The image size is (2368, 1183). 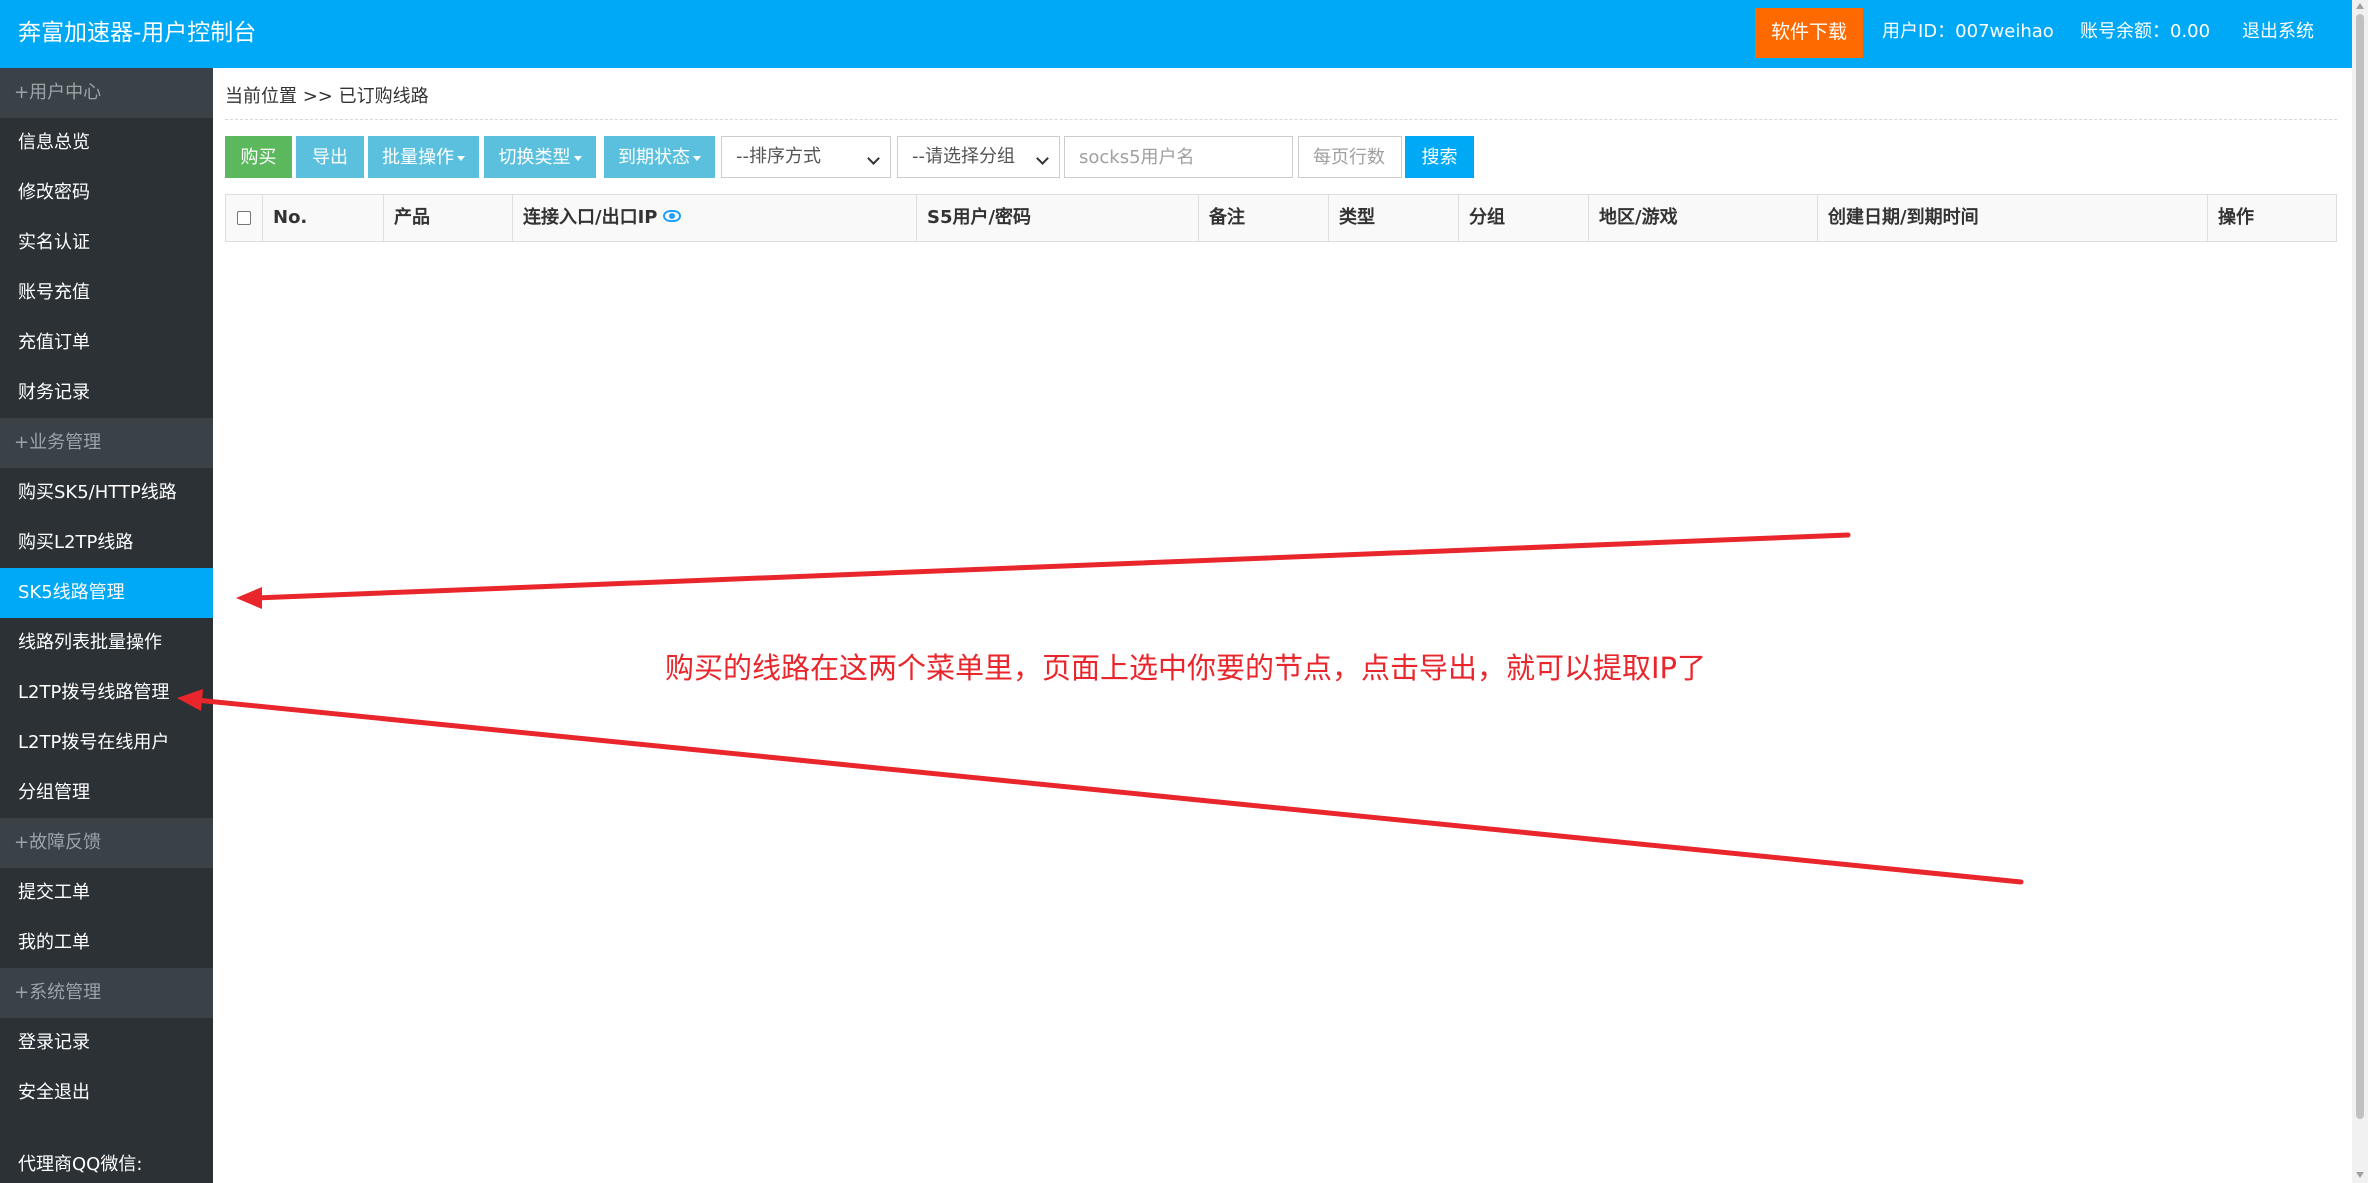 What do you see at coordinates (2145, 31) in the screenshot?
I see `account-balance-text: 账号余额：0.00` at bounding box center [2145, 31].